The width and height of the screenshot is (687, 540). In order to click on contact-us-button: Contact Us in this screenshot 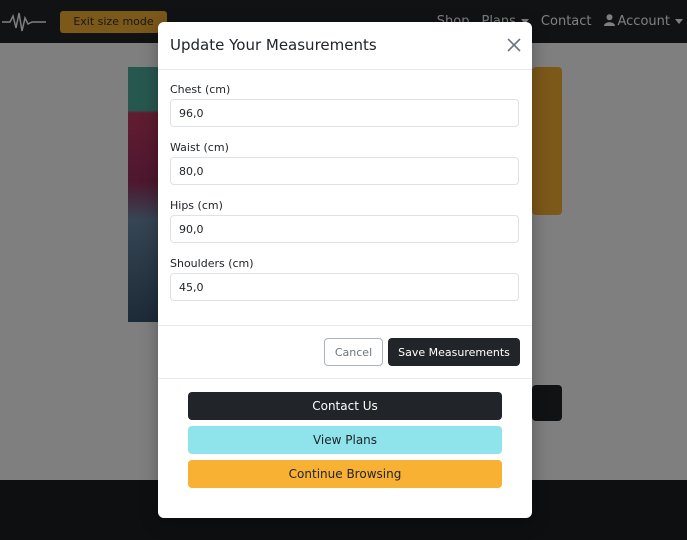, I will do `click(345, 406)`.